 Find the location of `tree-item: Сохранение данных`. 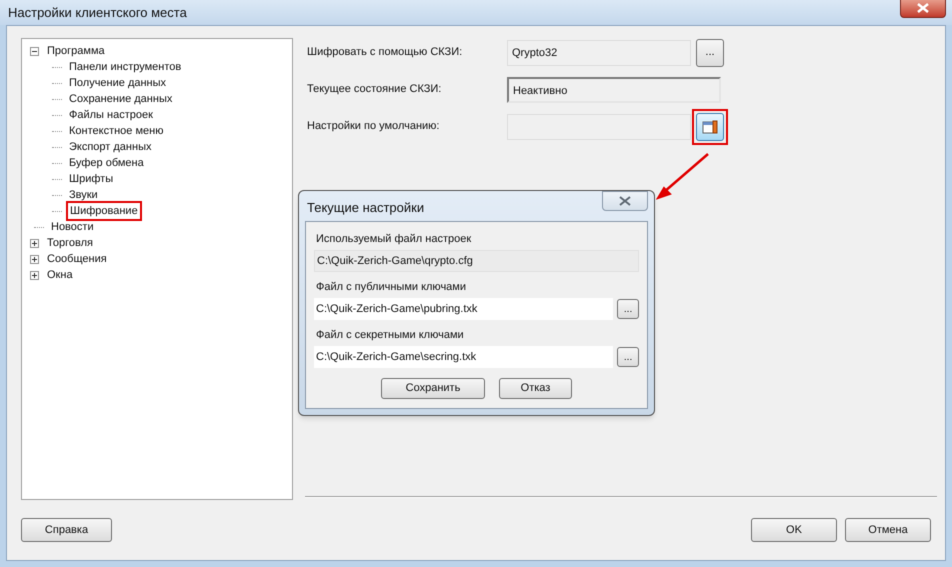

tree-item: Сохранение данных is located at coordinates (121, 99).